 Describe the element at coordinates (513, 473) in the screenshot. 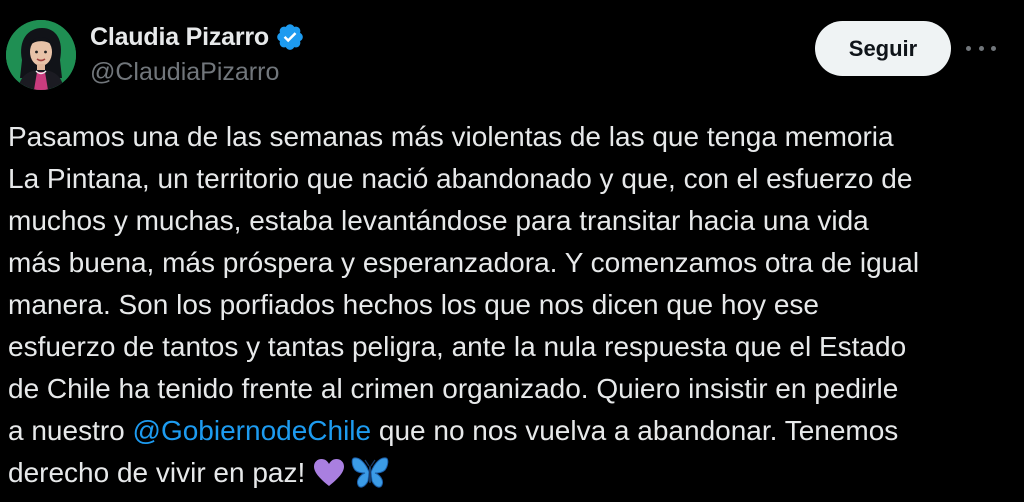

I see `tweet-line-last: derecho de vivir en paz!` at that location.